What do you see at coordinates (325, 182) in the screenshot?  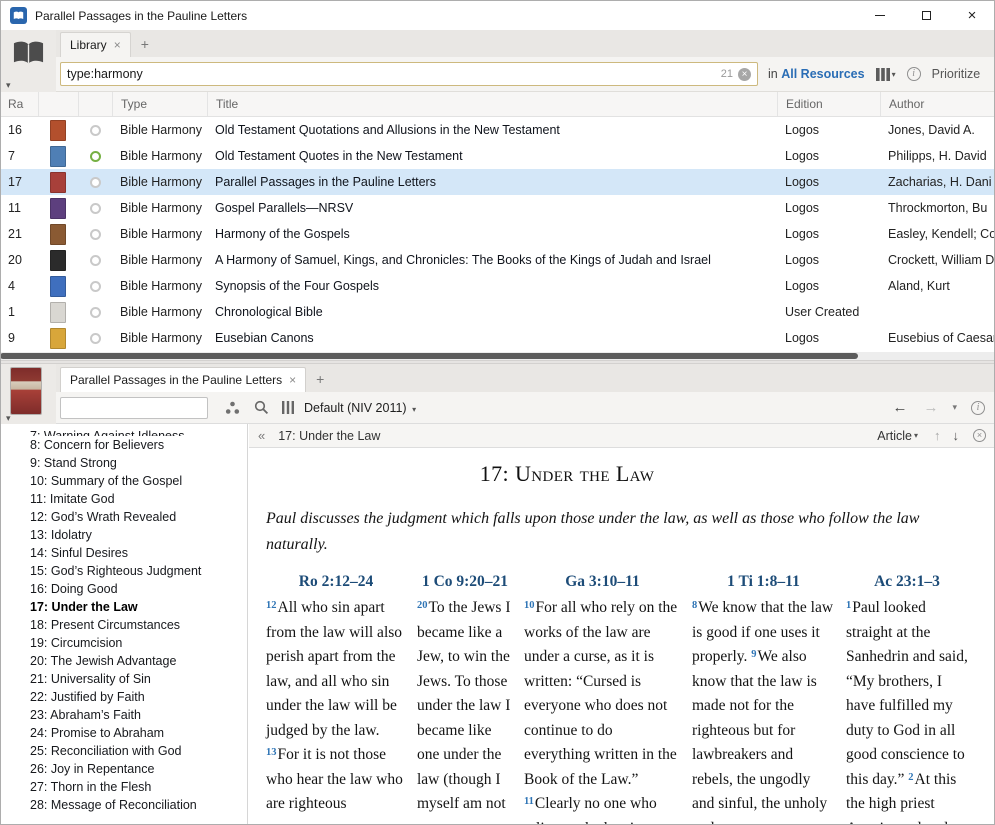 I see `title-cell: Parallel Passages in the Pauline Letters` at bounding box center [325, 182].